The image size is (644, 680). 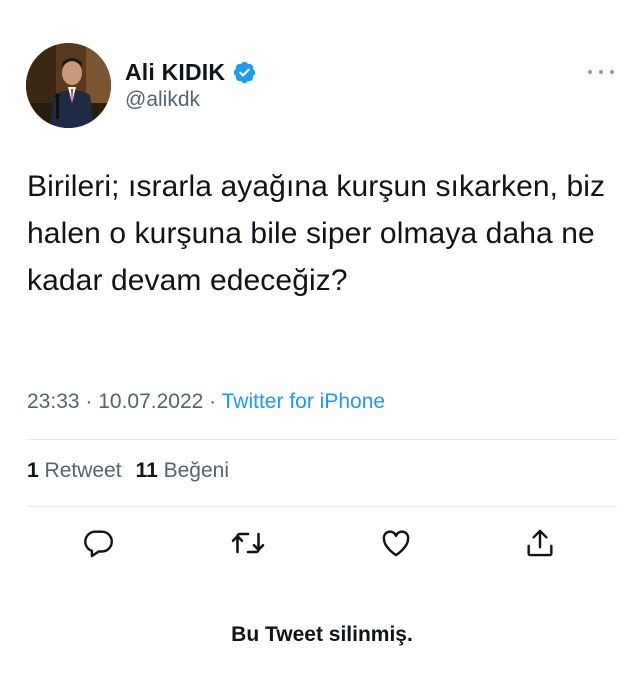 I want to click on share-button, so click(x=540, y=543).